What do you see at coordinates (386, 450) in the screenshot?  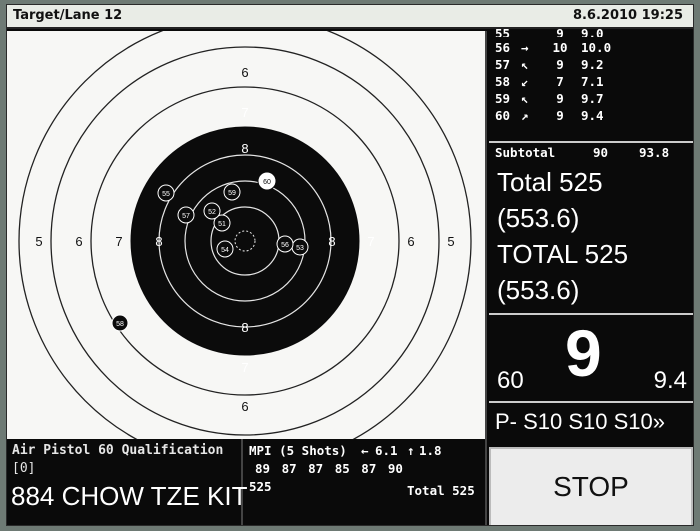 I see `mpi-x-value: 6.1` at bounding box center [386, 450].